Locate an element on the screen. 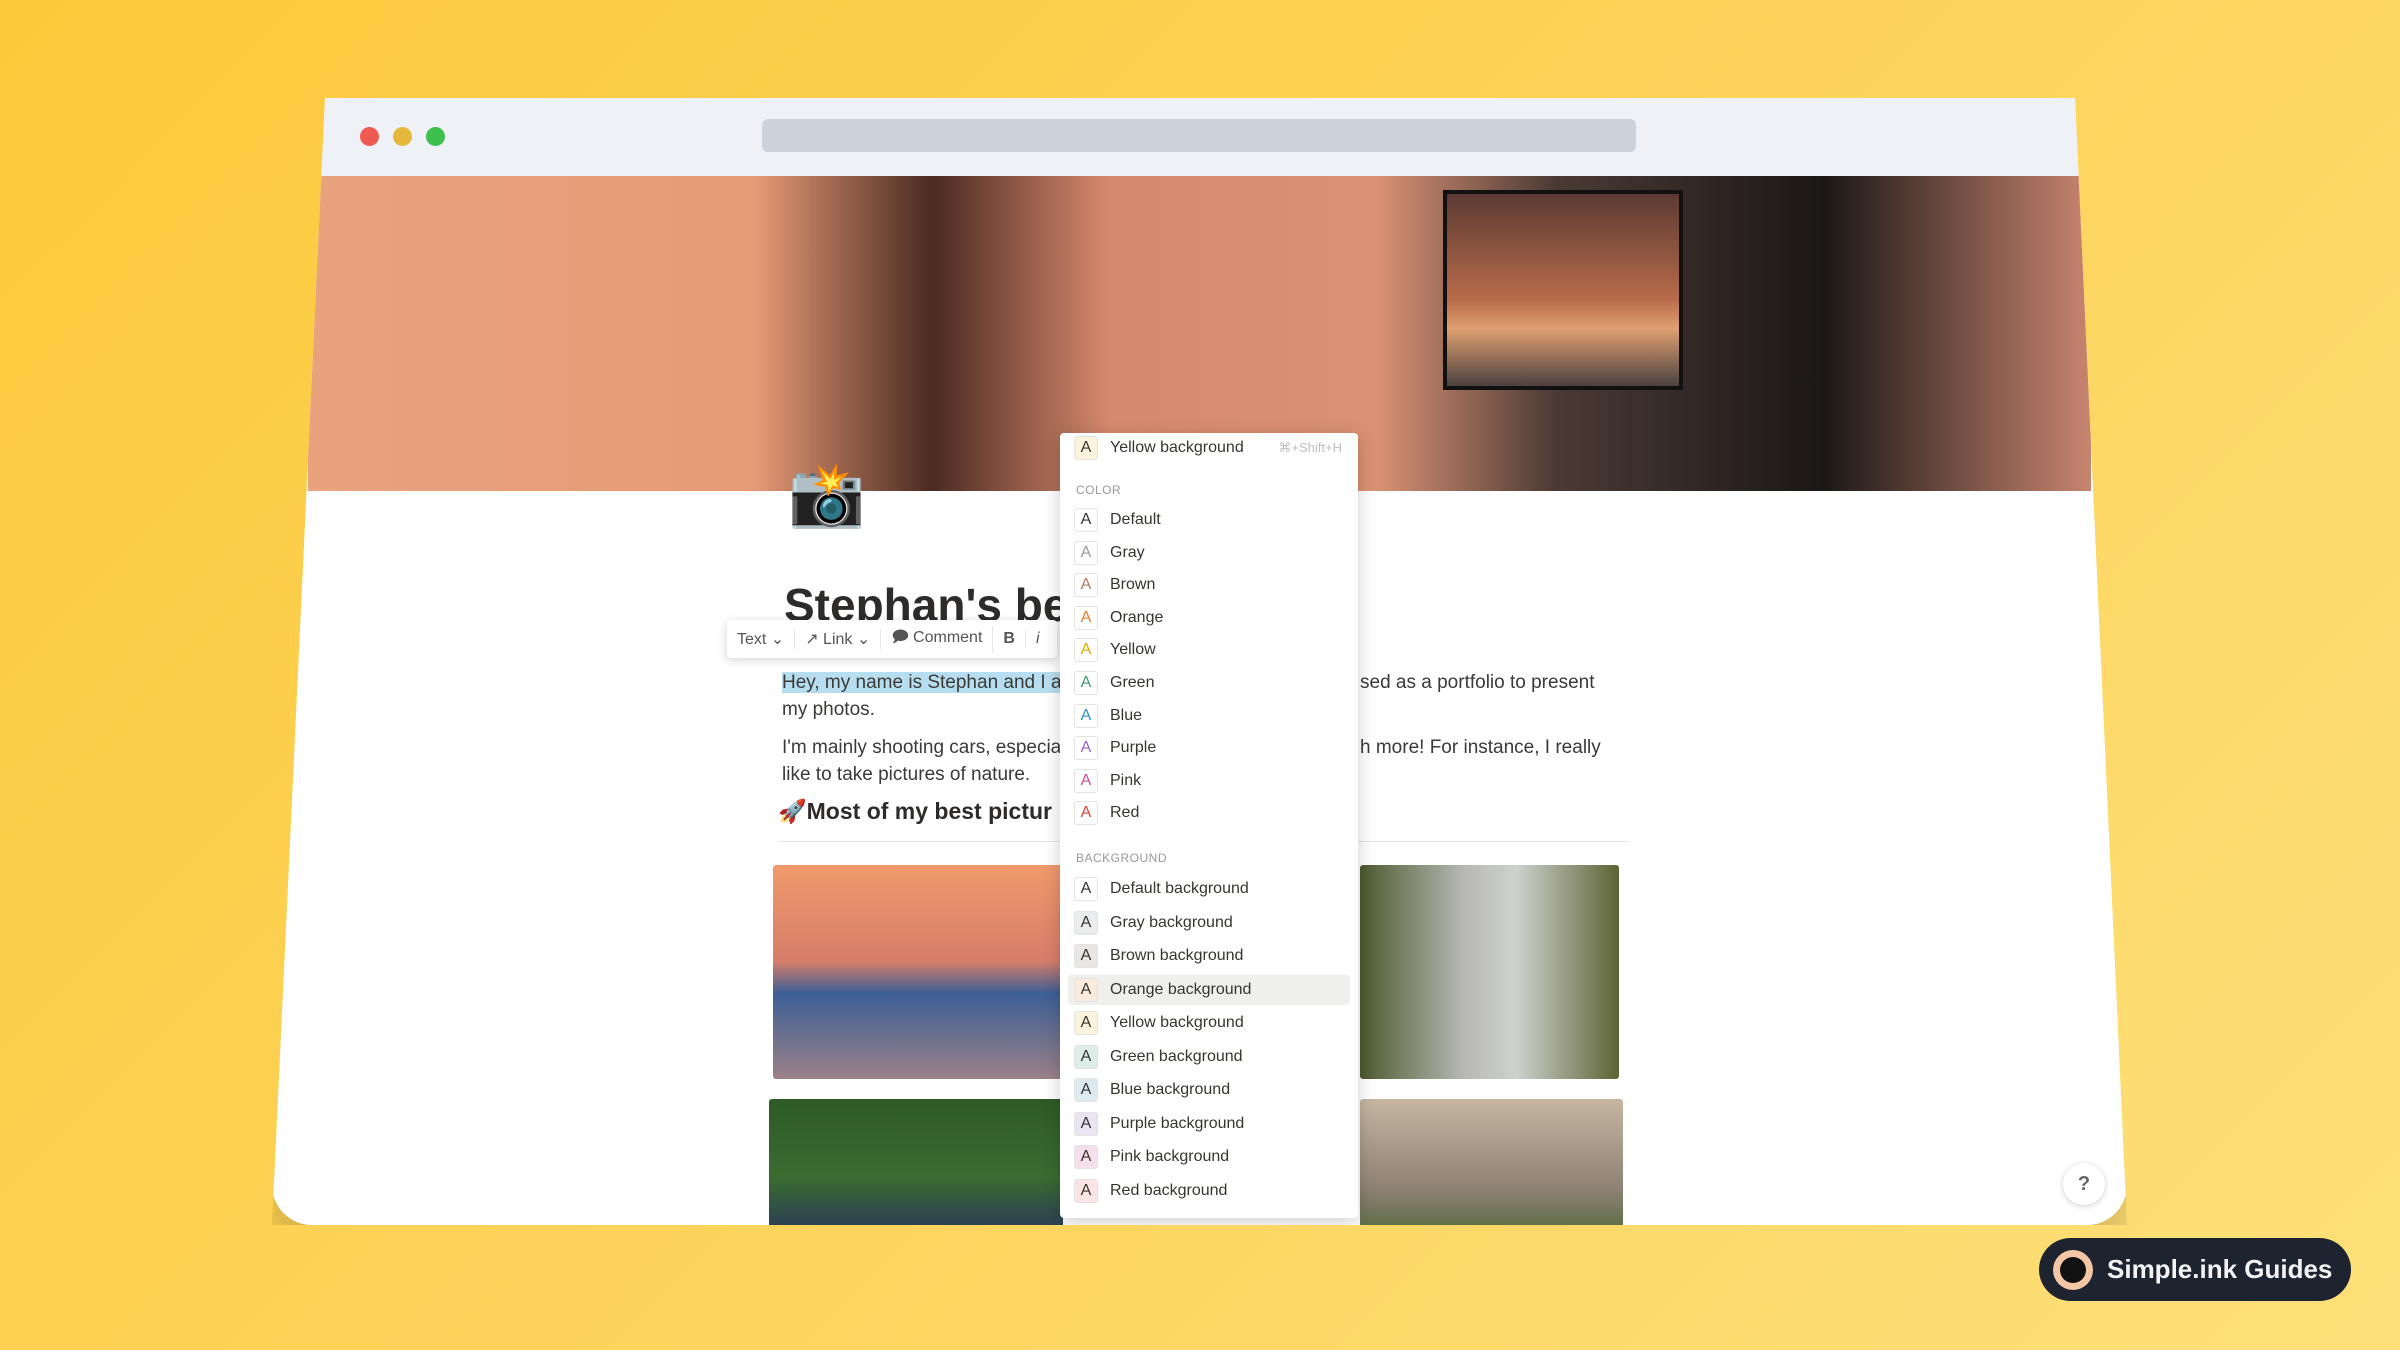 Image resolution: width=2400 pixels, height=1350 pixels. menu-item-label: Purple is located at coordinates (1133, 748).